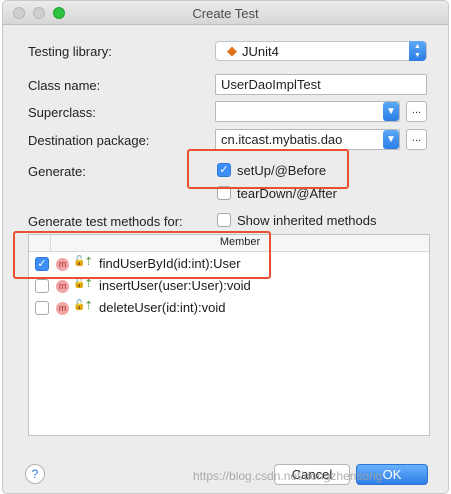 The image size is (451, 494). I want to click on ok-button: OK, so click(392, 474).